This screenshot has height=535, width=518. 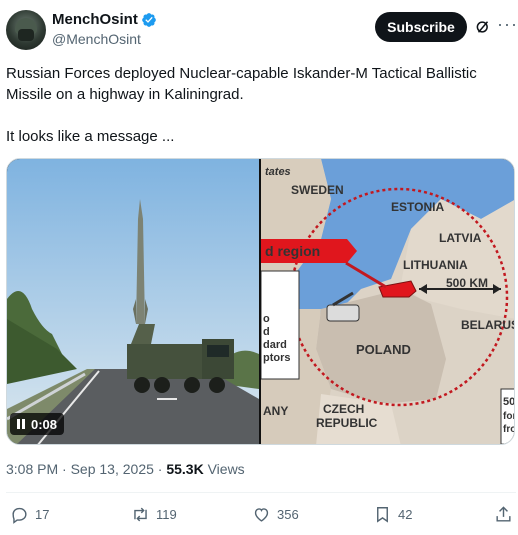 What do you see at coordinates (417, 207) in the screenshot?
I see `map-label-estonia: ESTONIA` at bounding box center [417, 207].